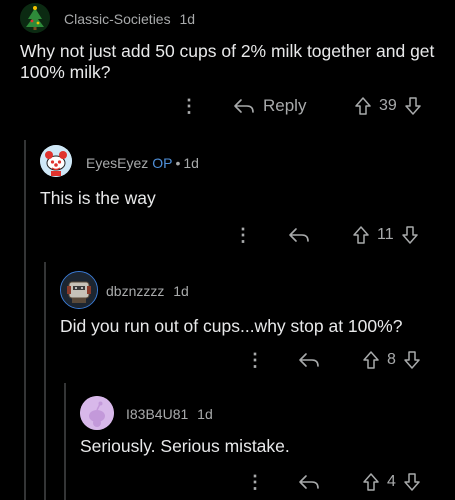 The width and height of the screenshot is (455, 500). What do you see at coordinates (157, 414) in the screenshot?
I see `username-text: I83B4U81` at bounding box center [157, 414].